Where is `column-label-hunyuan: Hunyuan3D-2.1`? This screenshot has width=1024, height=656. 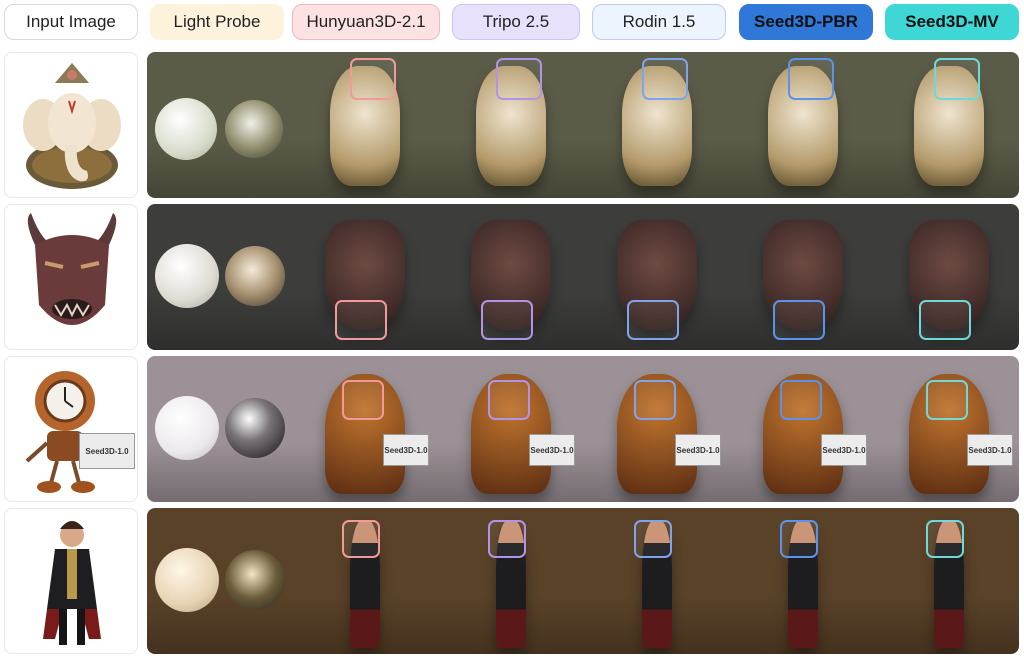 column-label-hunyuan: Hunyuan3D-2.1 is located at coordinates (366, 22).